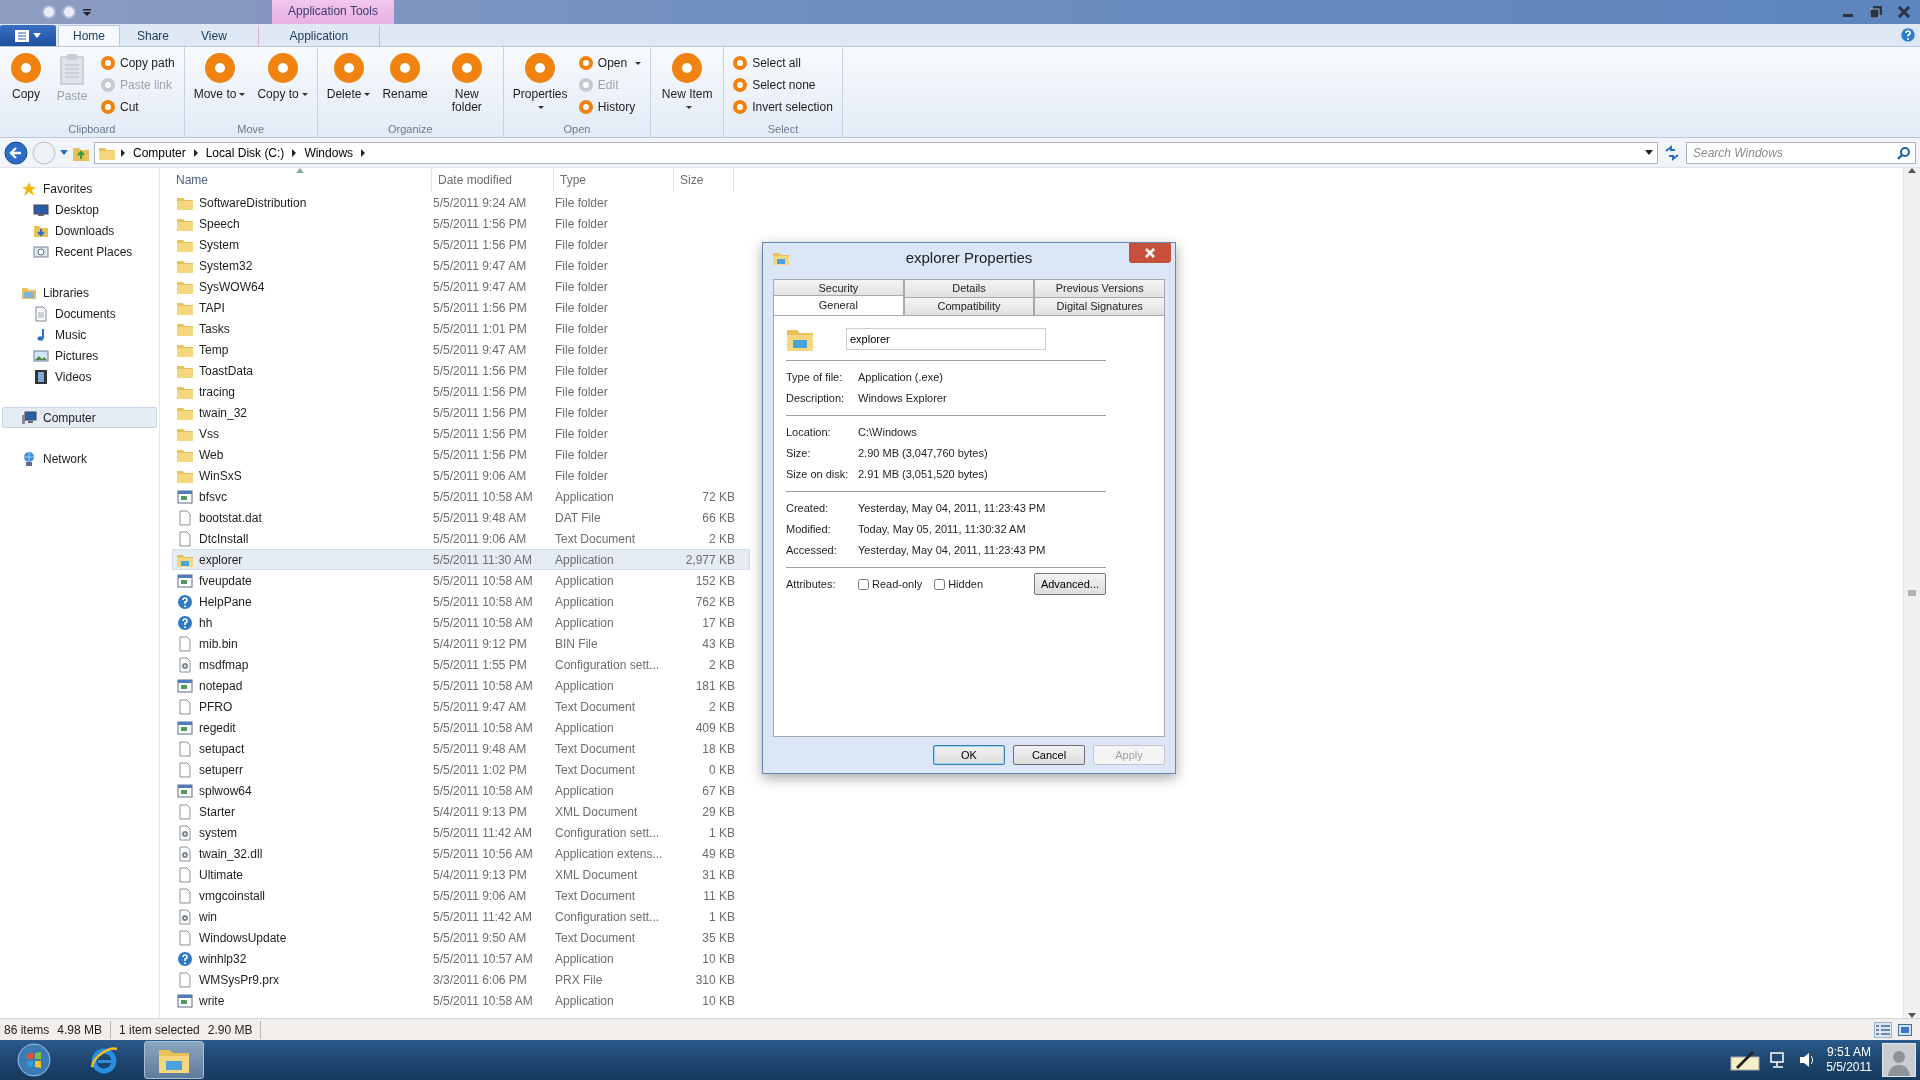 Image resolution: width=1920 pixels, height=1080 pixels. I want to click on ribbon-button: Cut, so click(138, 107).